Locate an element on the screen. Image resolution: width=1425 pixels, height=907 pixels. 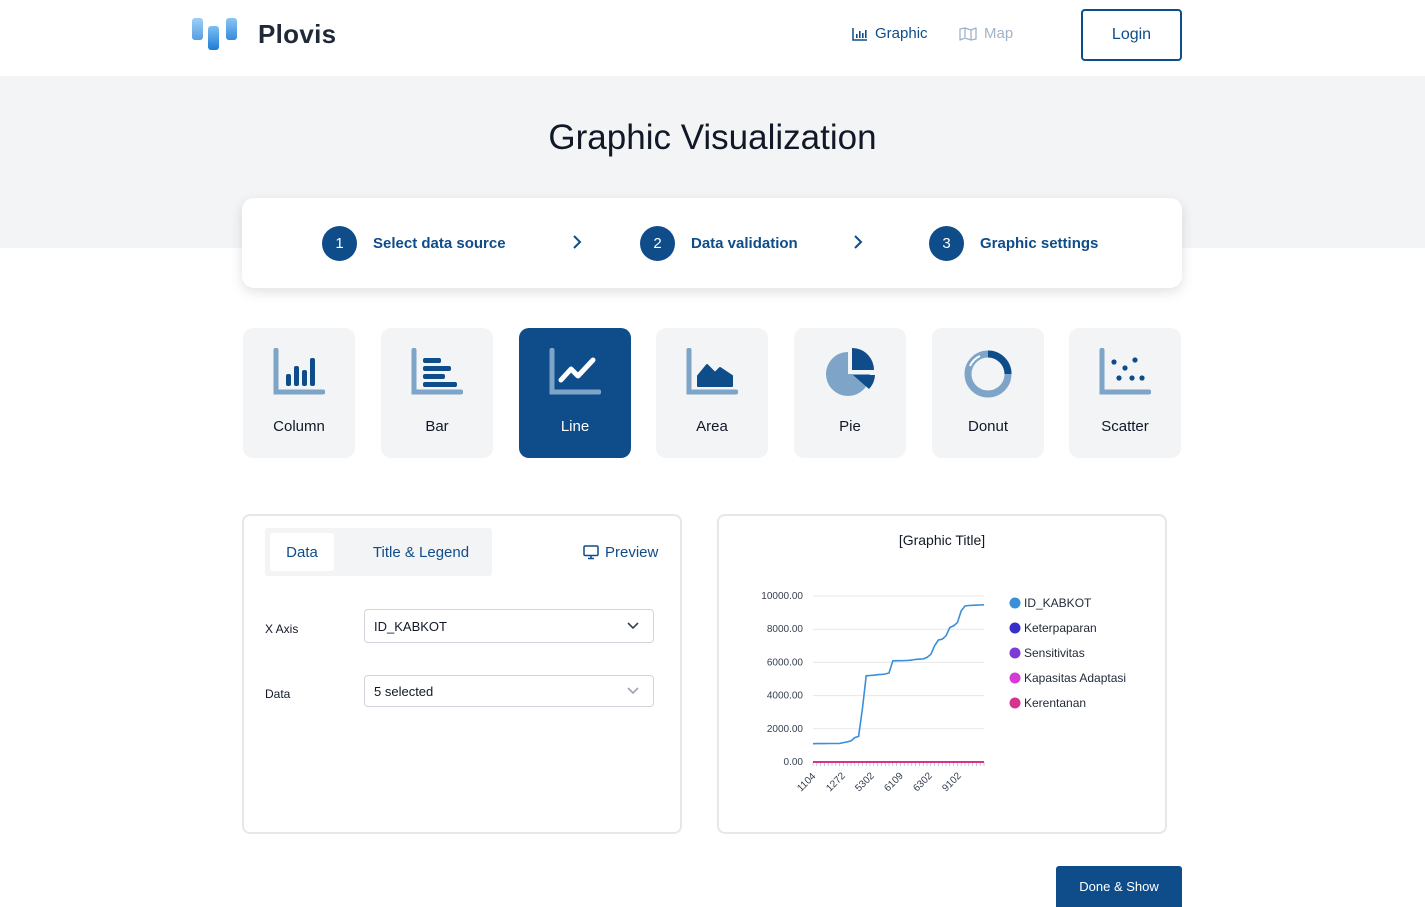
pie-chart-icon is located at coordinates (850, 372).